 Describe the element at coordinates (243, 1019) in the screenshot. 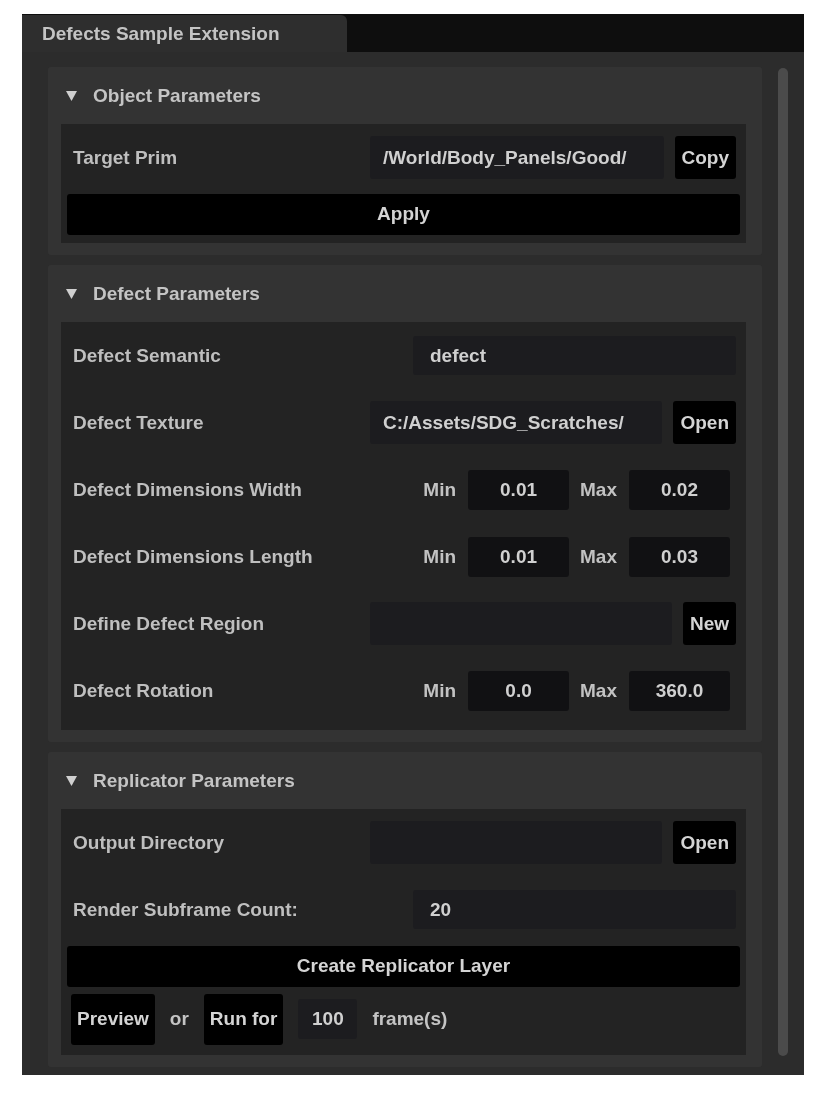

I see `action-button: Run for` at that location.